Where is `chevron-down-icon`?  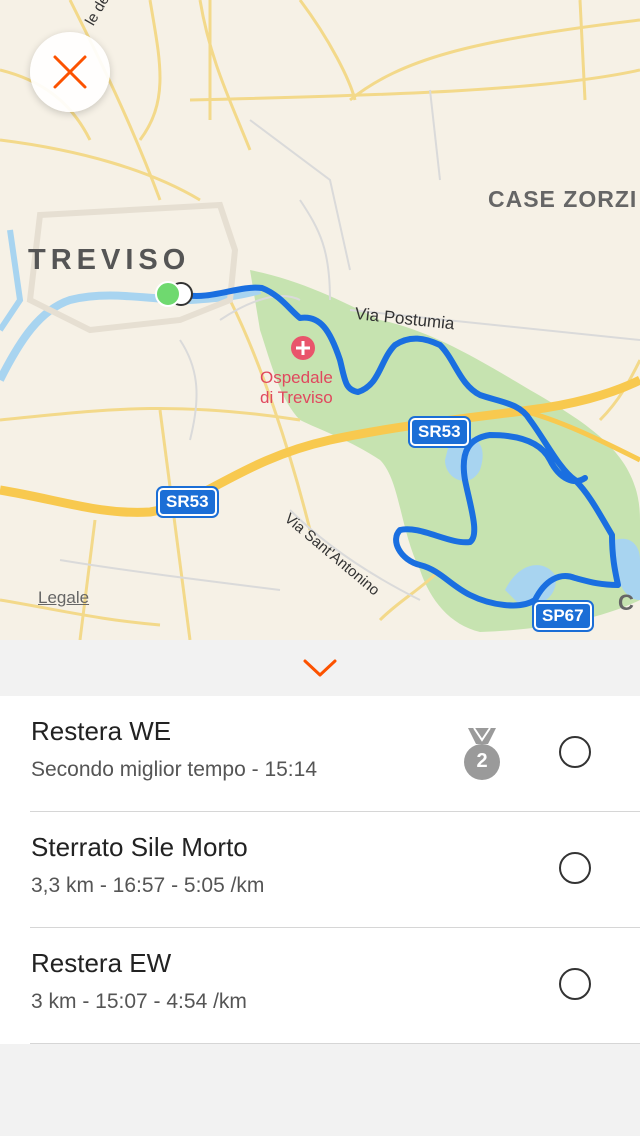
chevron-down-icon is located at coordinates (320, 668).